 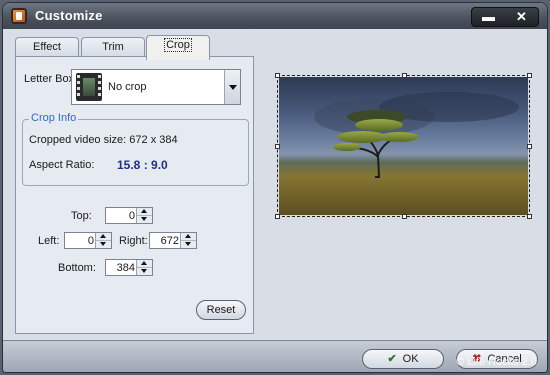 What do you see at coordinates (522, 17) in the screenshot?
I see `close-button: ✕` at bounding box center [522, 17].